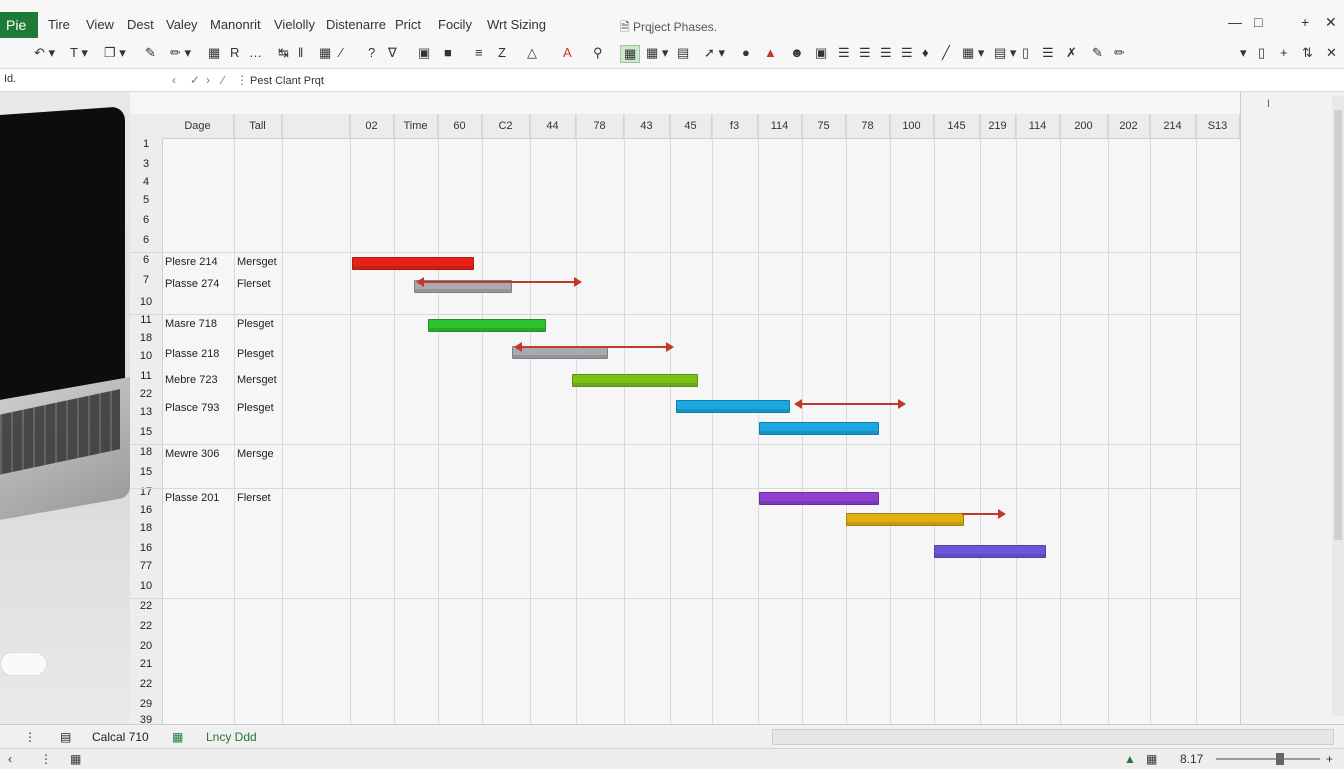  Describe the element at coordinates (714, 53) in the screenshot. I see `line-chart-icon: ➚ ▾` at that location.